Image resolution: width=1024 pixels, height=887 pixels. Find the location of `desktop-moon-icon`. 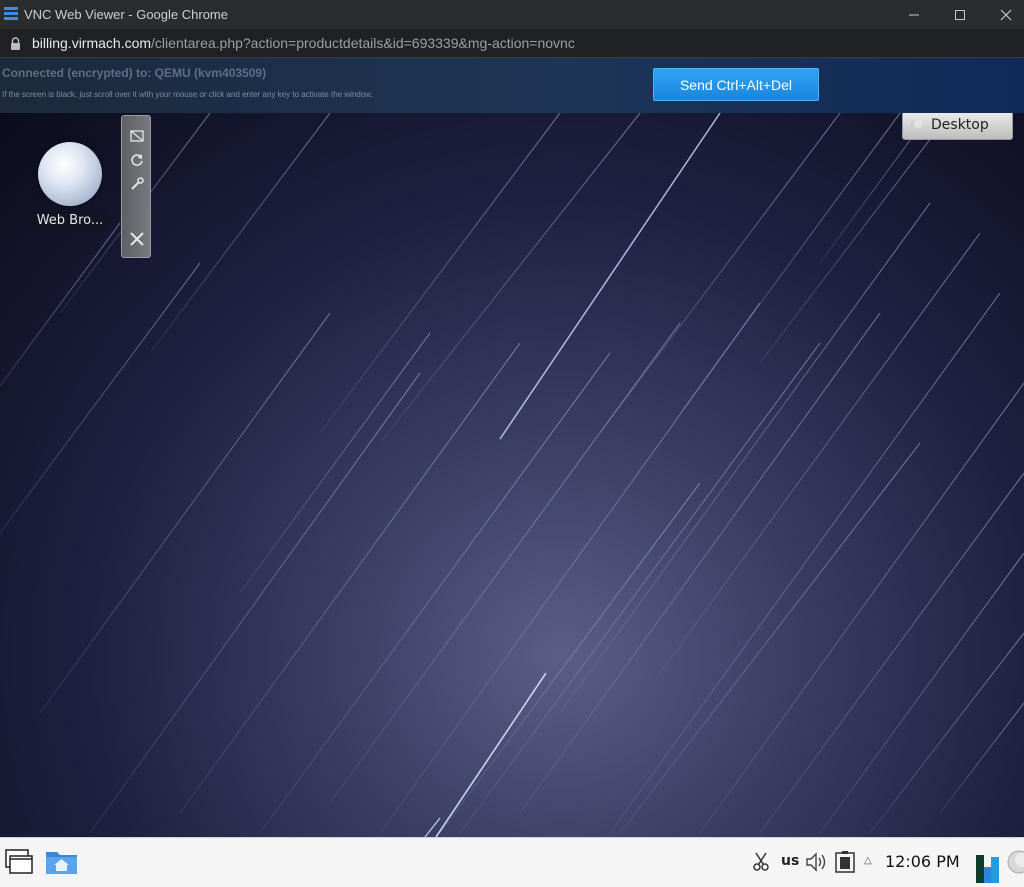

desktop-moon-icon is located at coordinates (916, 125).